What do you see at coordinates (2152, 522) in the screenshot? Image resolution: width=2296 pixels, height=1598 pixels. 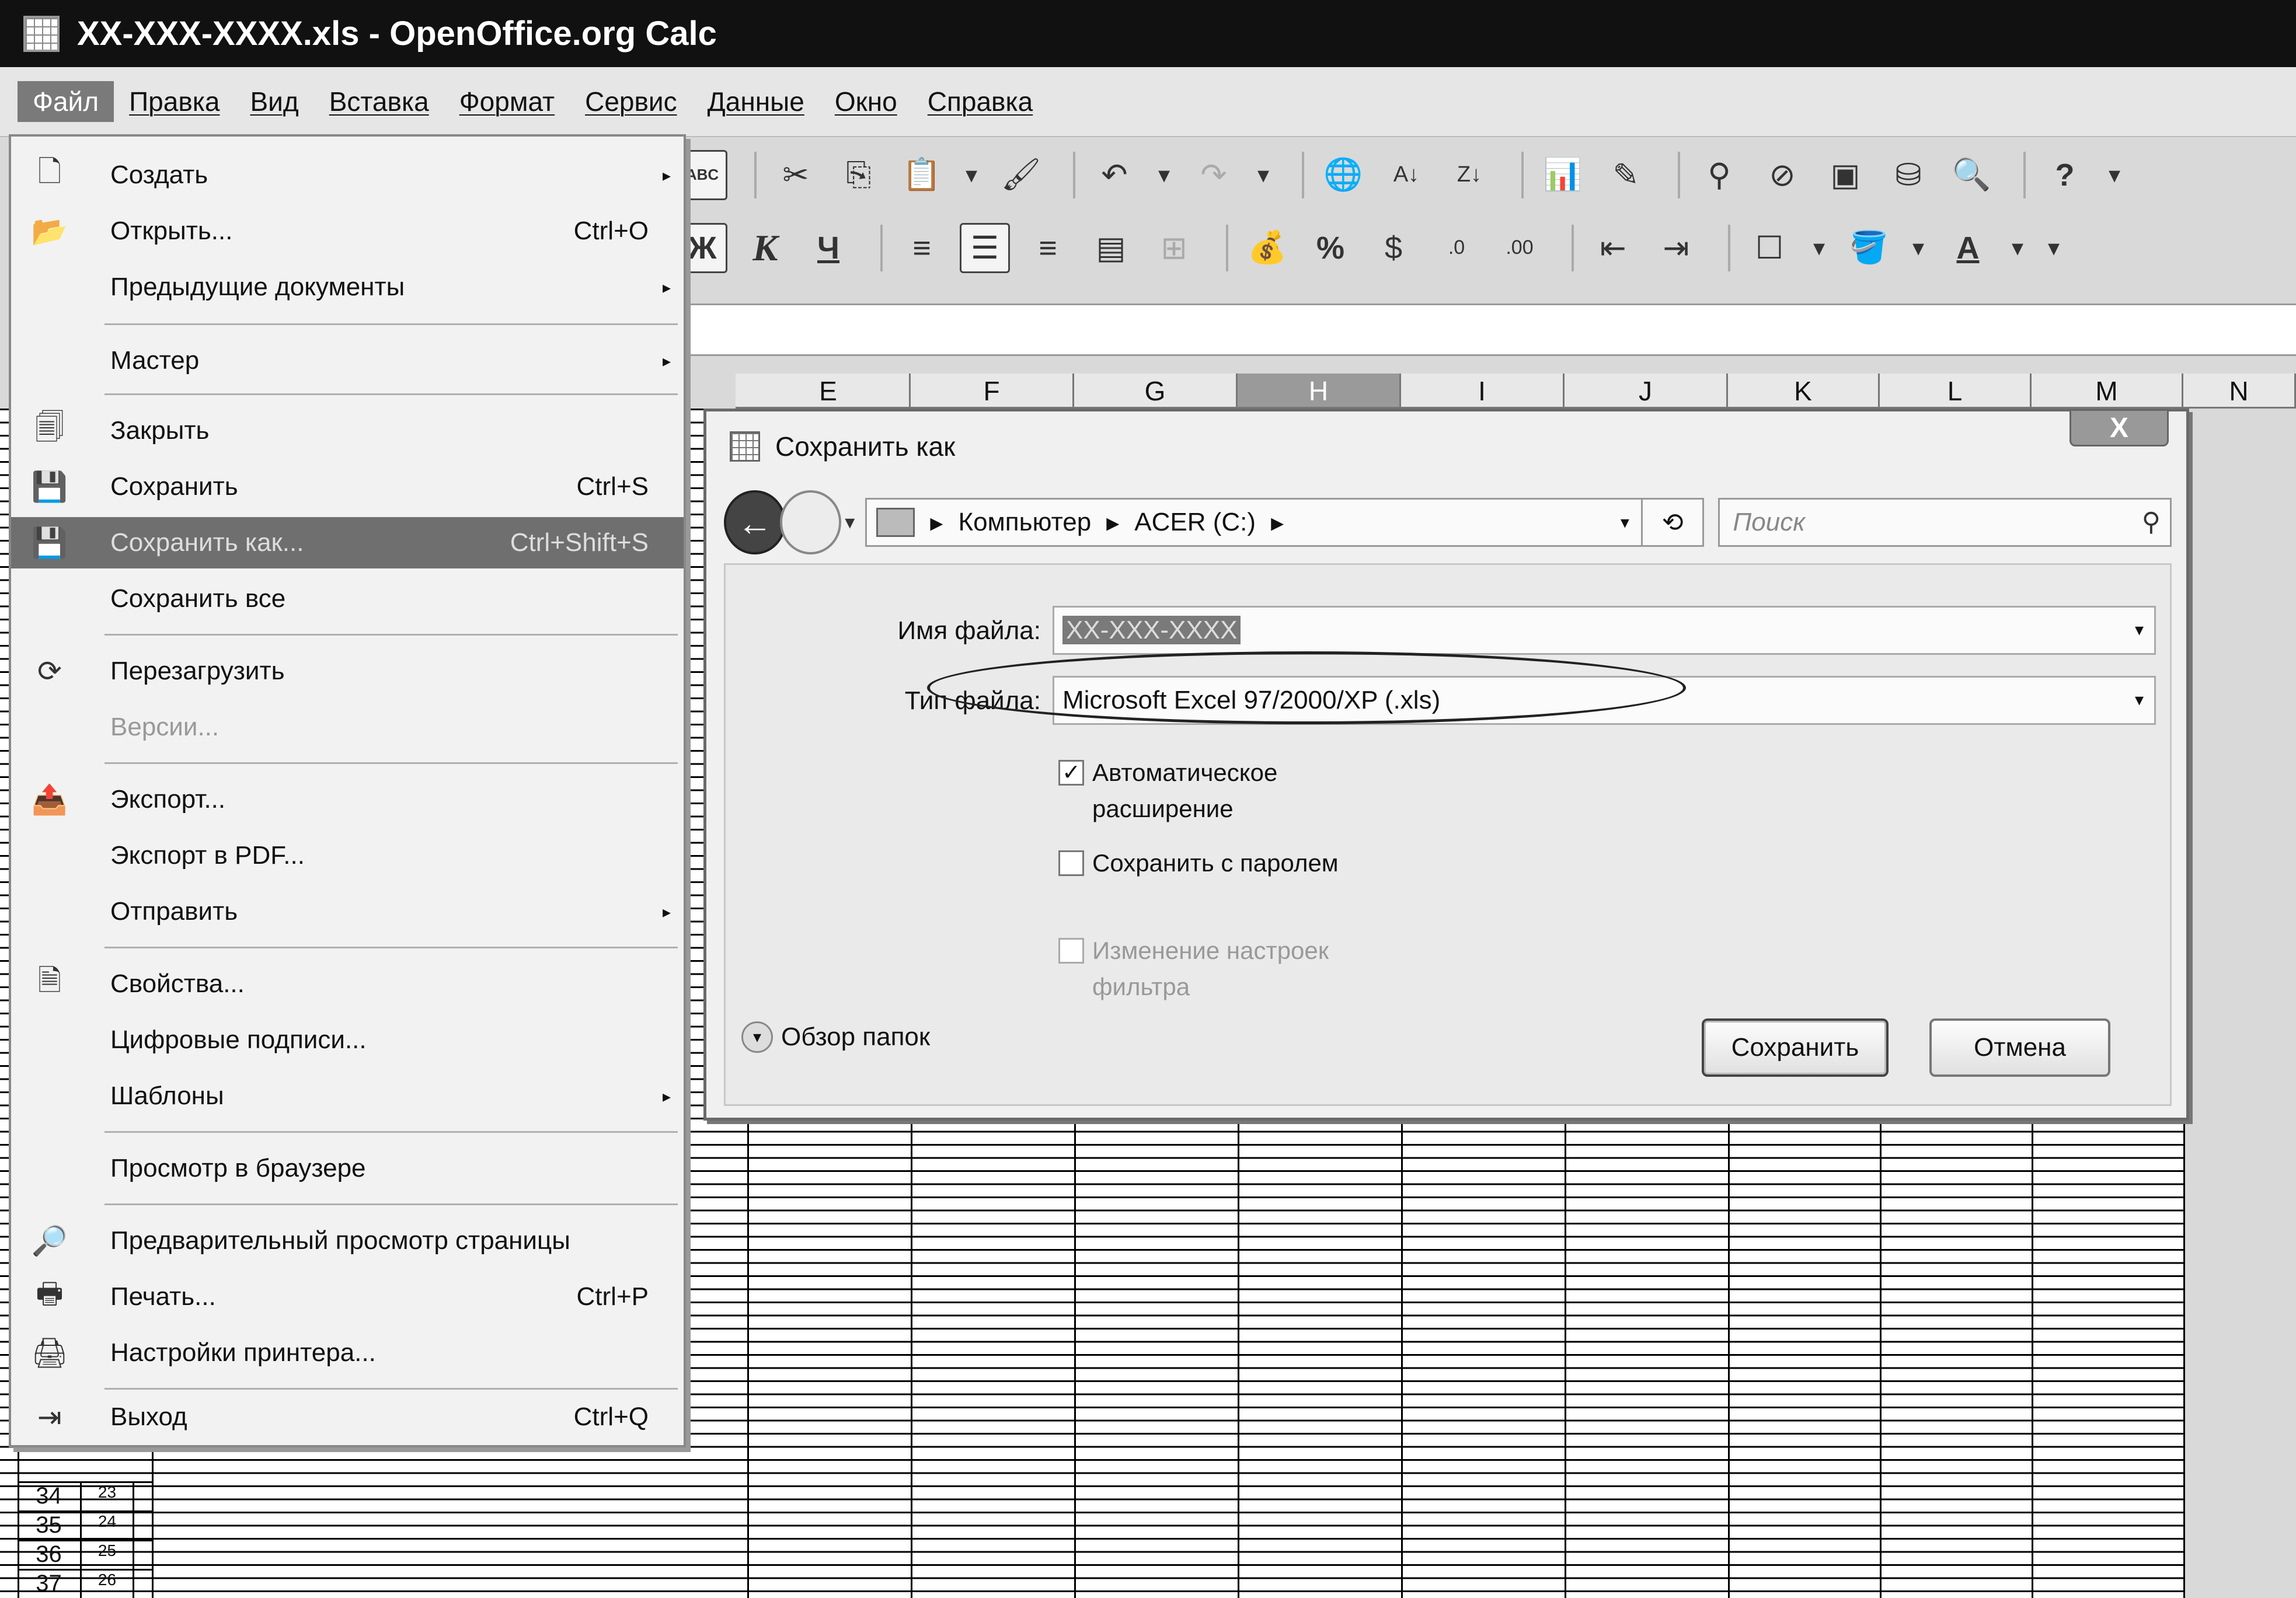 I see `search-icon: ⚲` at bounding box center [2152, 522].